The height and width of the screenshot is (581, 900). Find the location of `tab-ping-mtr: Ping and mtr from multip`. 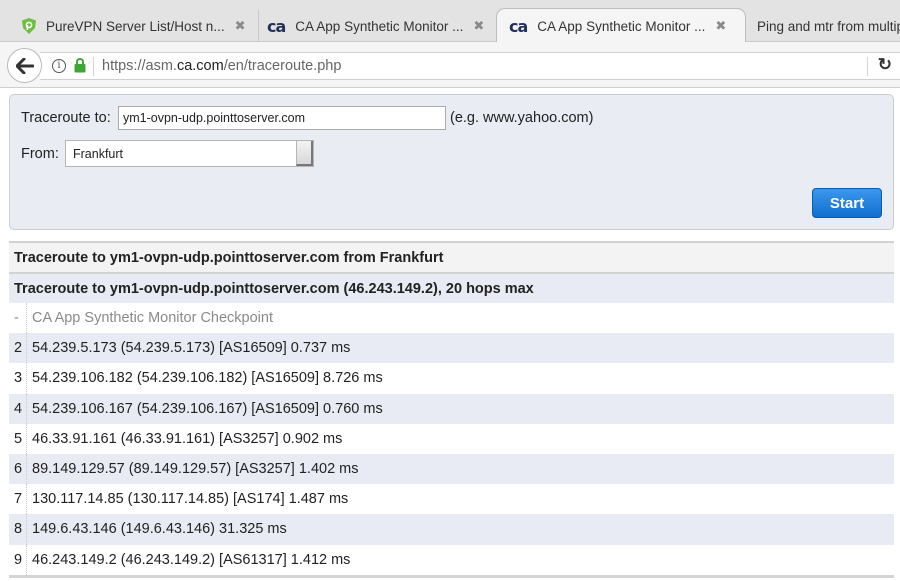

tab-ping-mtr: Ping and mtr from multip is located at coordinates (827, 26).